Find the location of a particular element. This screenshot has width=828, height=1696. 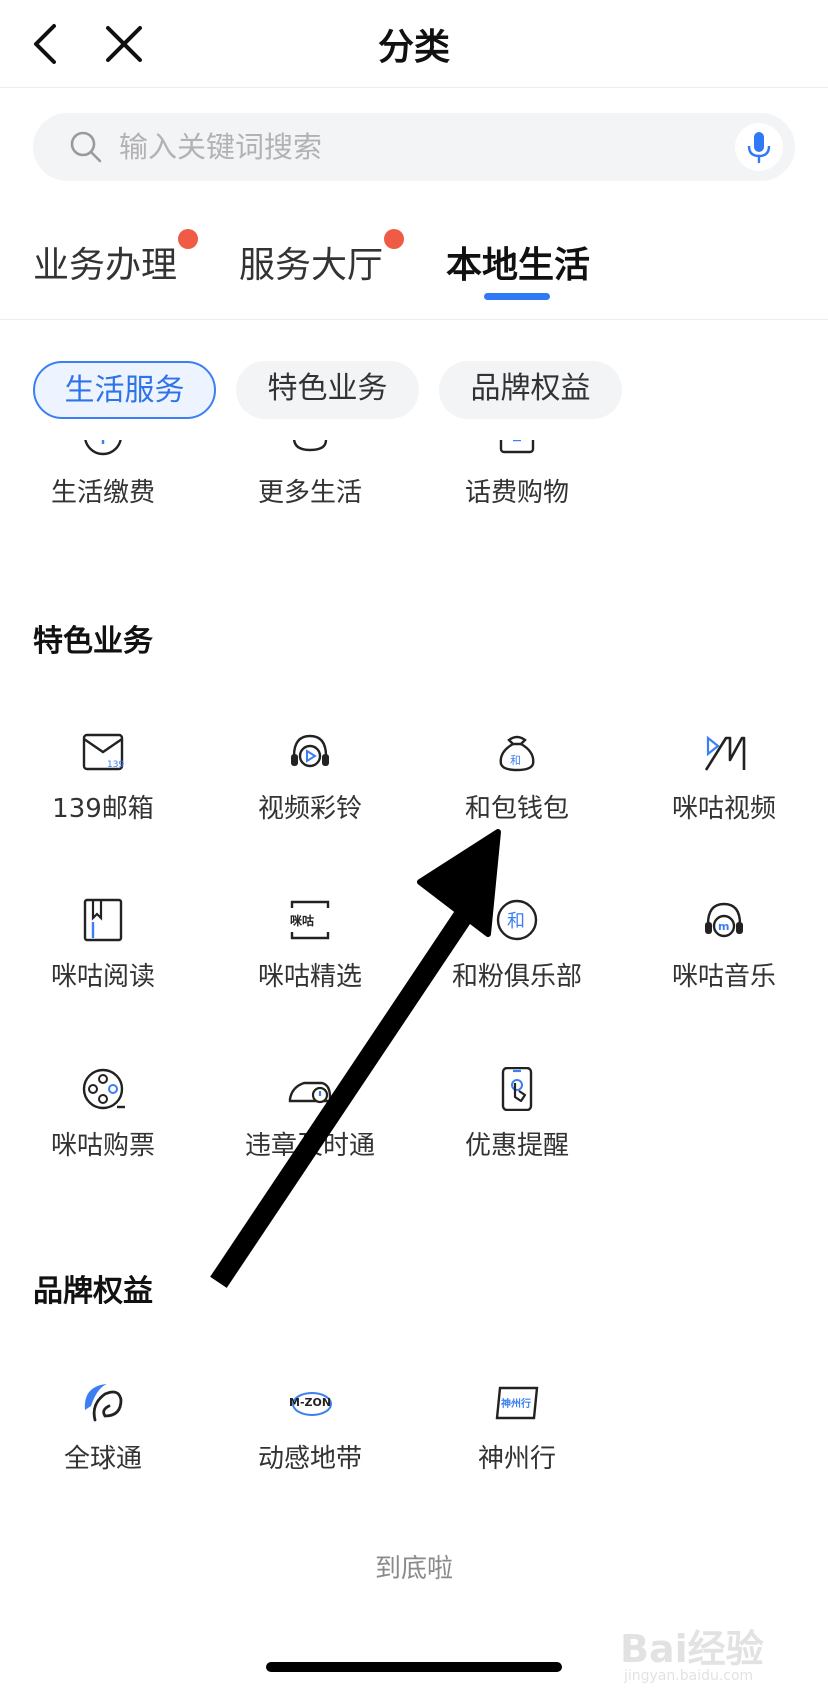

more-life-icon is located at coordinates (310, 446).